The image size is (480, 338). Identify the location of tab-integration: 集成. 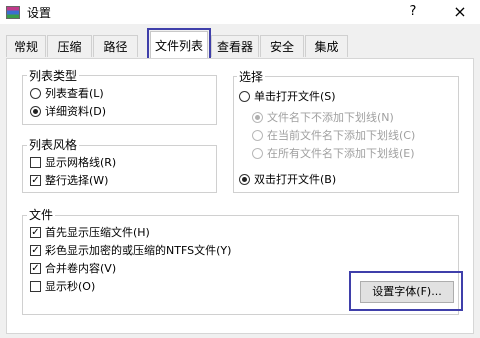
(326, 46).